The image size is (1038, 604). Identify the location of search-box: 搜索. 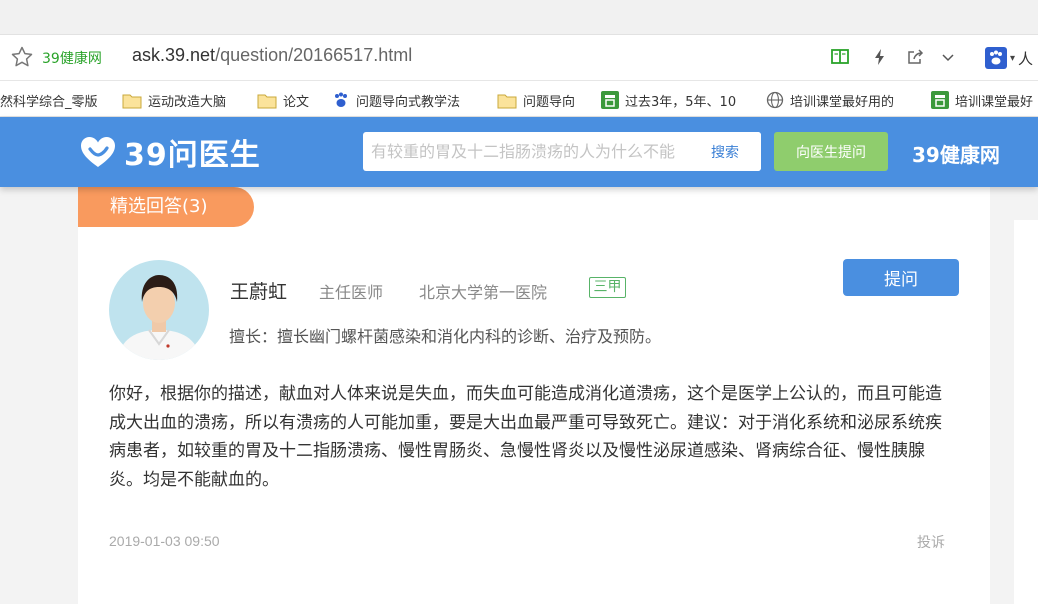
(562, 151).